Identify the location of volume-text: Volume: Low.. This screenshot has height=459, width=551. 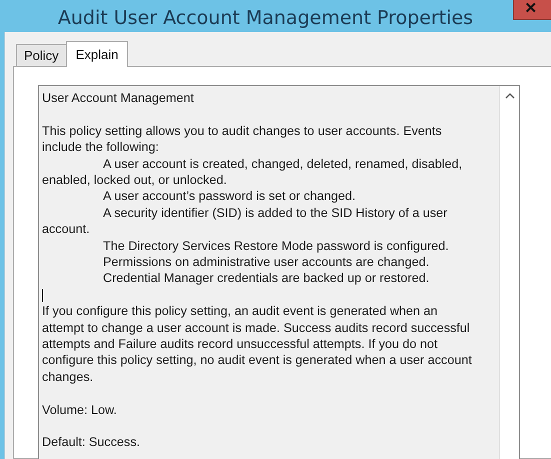
(80, 410).